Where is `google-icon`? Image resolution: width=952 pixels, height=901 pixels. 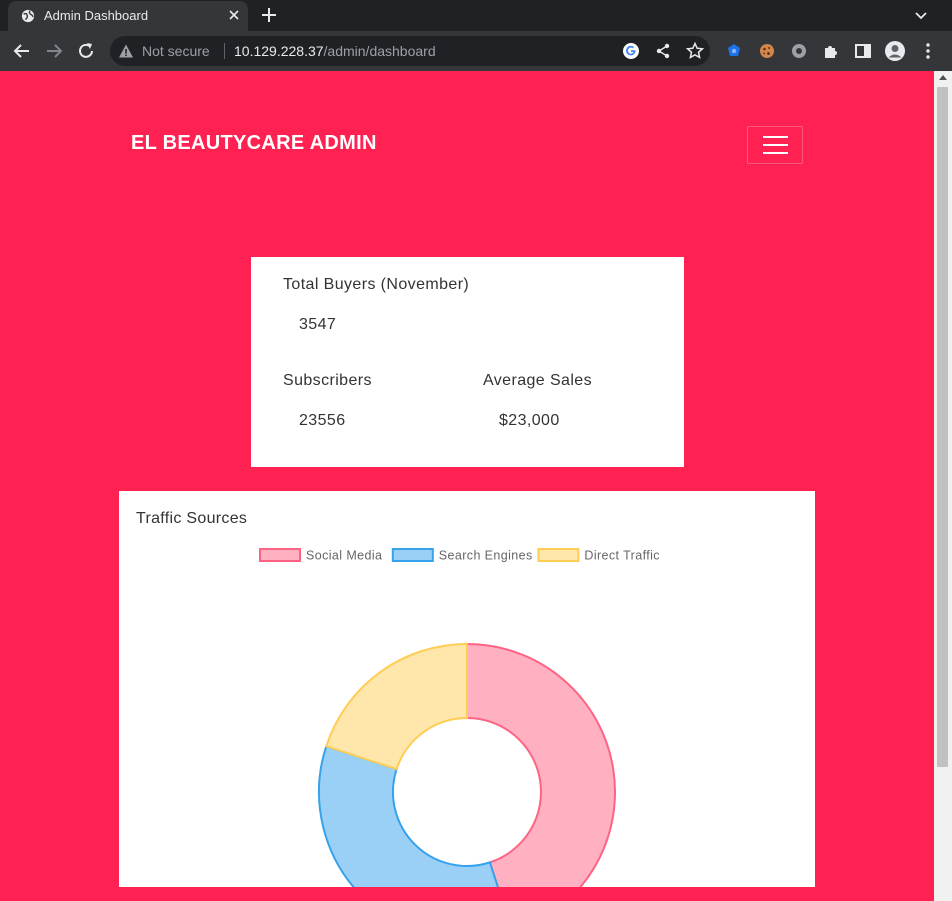
google-icon is located at coordinates (631, 51).